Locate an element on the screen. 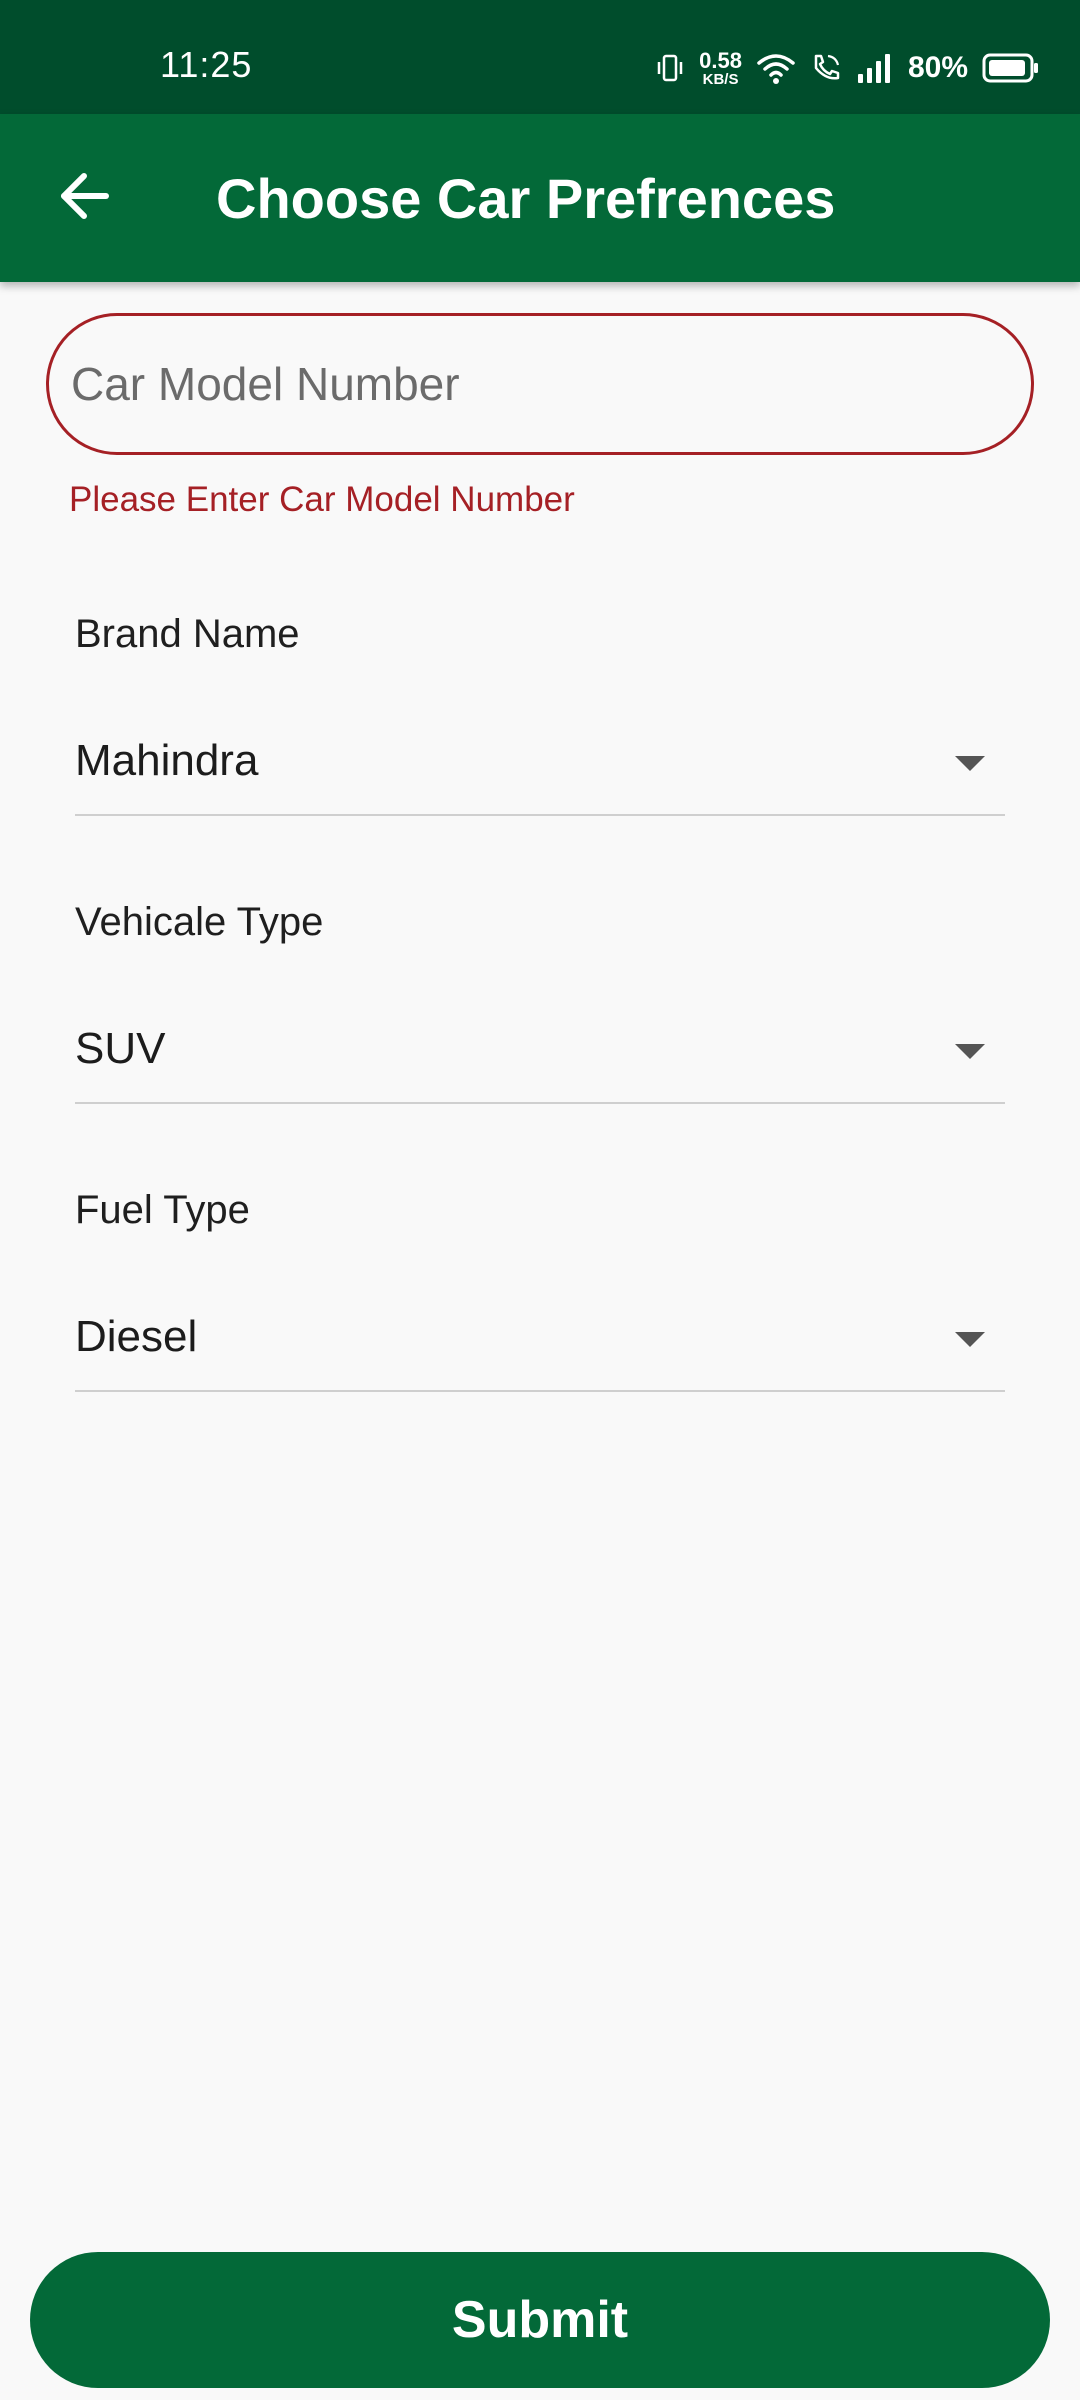 Image resolution: width=1080 pixels, height=2400 pixels. brand-name-value: Mahindra is located at coordinates (167, 760).